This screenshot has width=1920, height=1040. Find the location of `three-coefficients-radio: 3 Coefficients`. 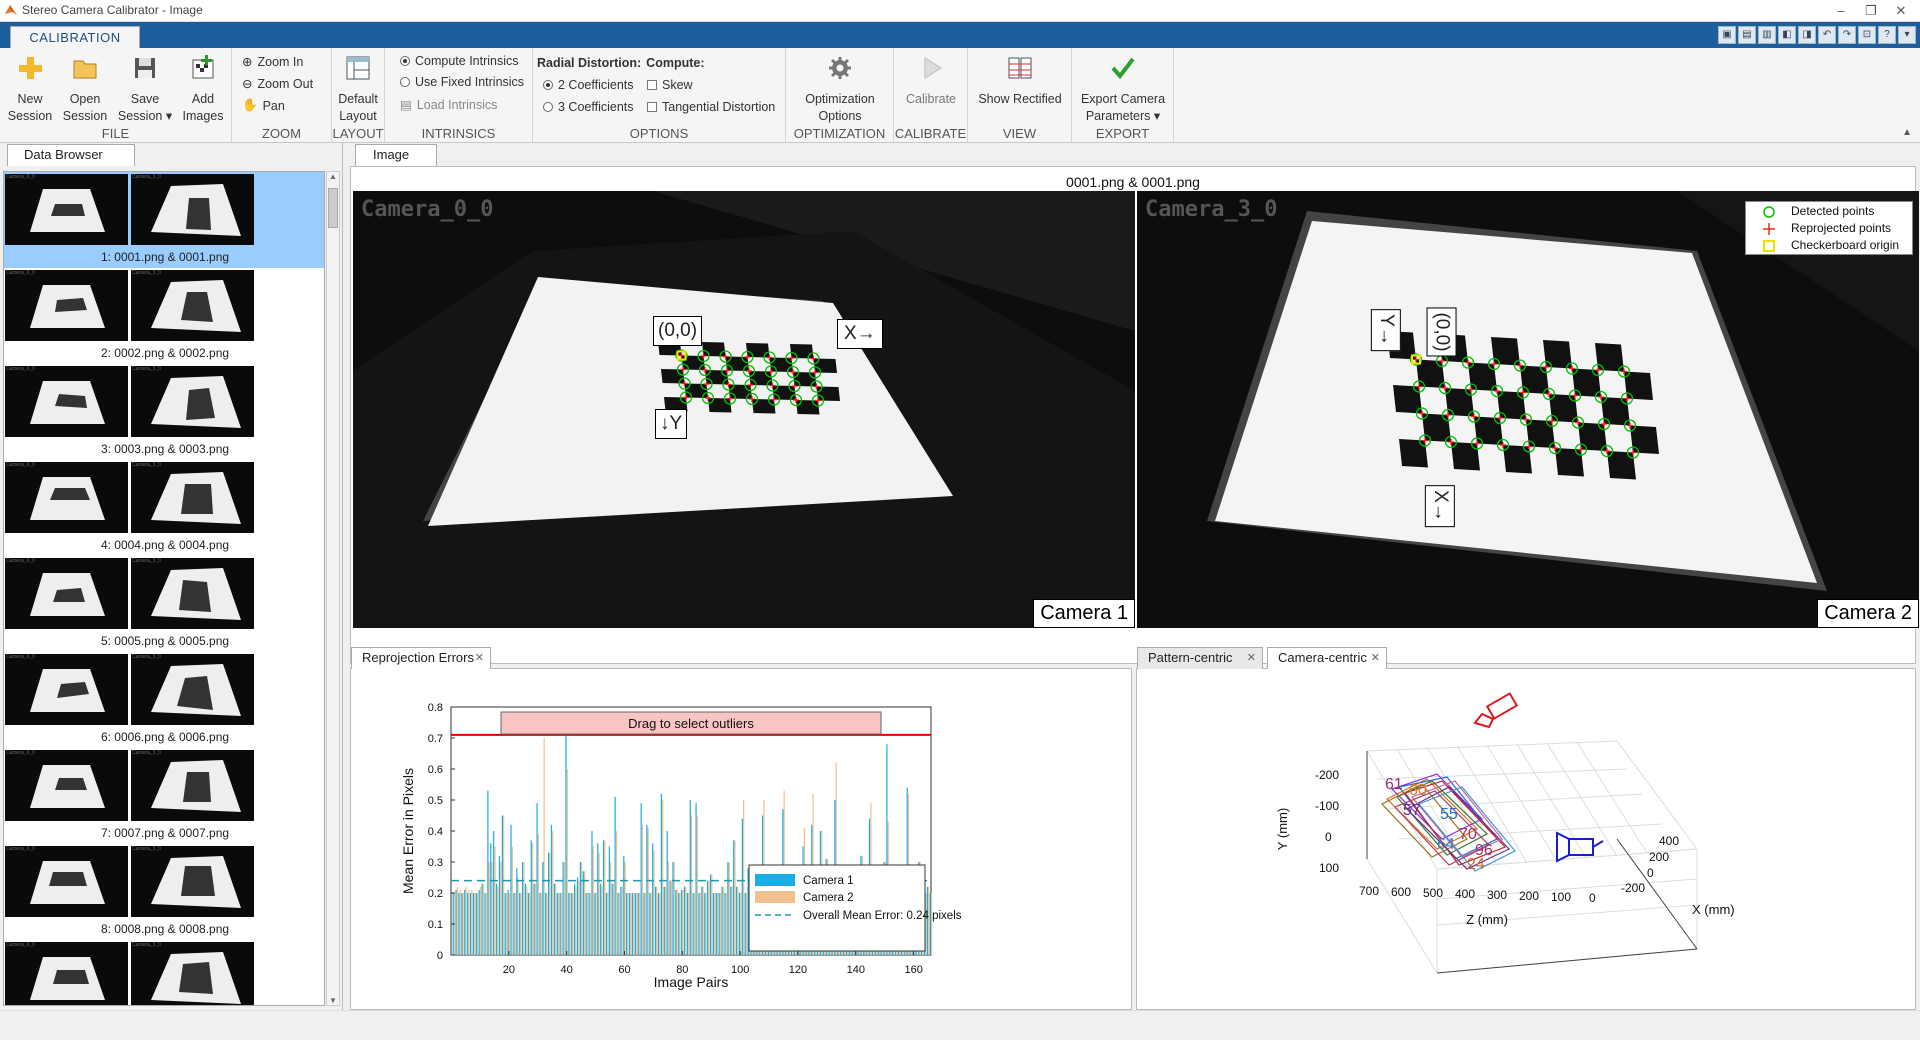

three-coefficients-radio: 3 Coefficients is located at coordinates (588, 107).